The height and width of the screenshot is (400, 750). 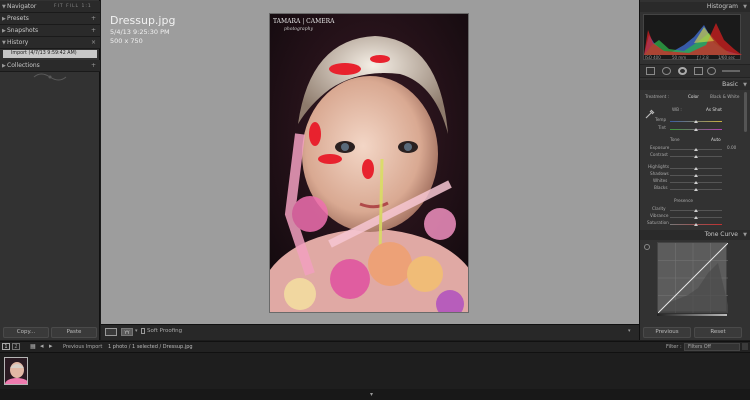 I want to click on info-overlay-datetime: 5/4/13 9:25:30 PM, so click(x=140, y=32).